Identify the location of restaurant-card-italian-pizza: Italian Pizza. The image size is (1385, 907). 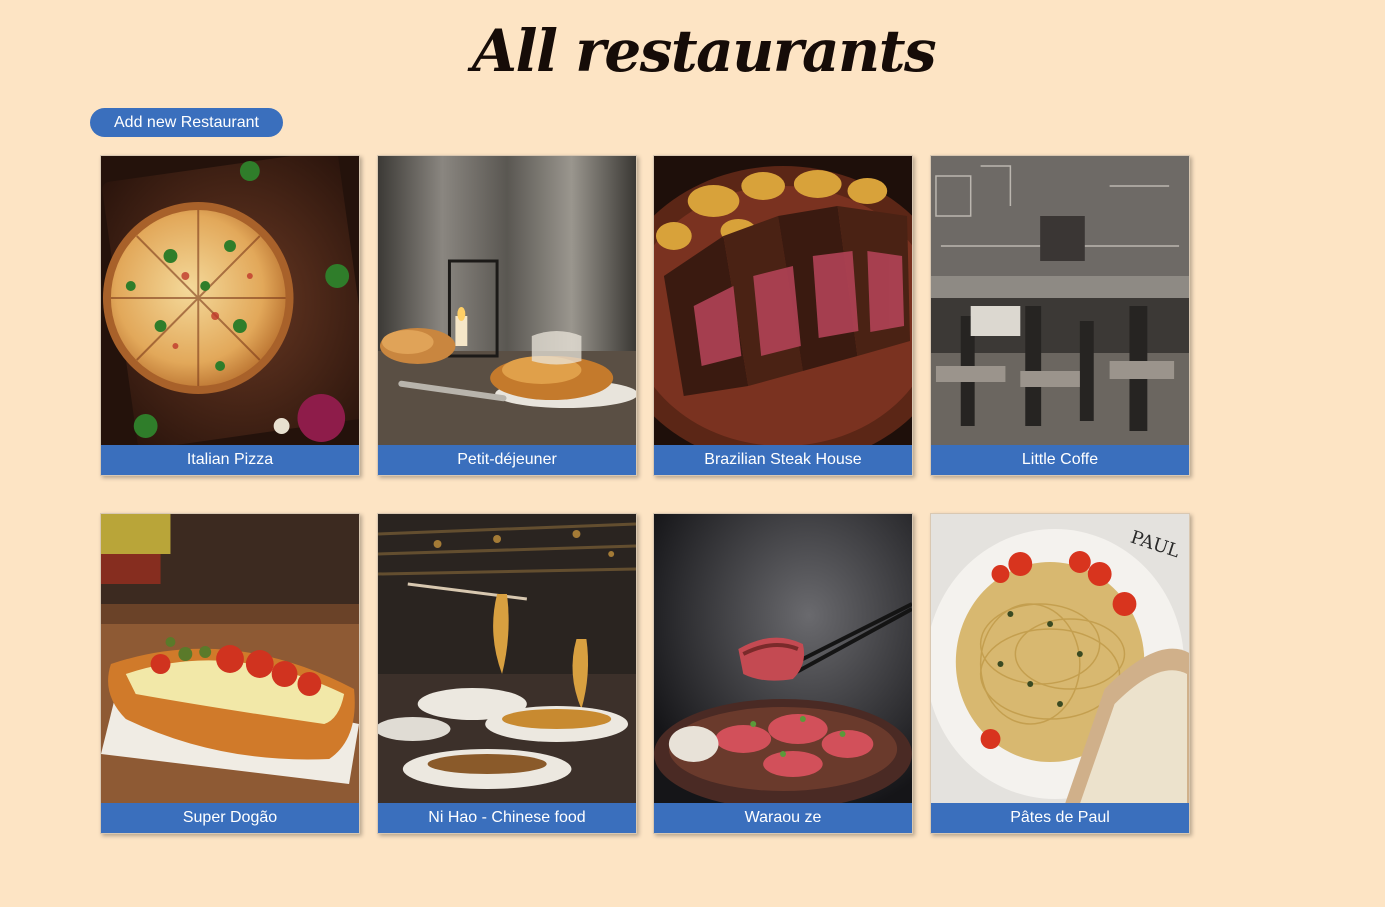
(230, 315).